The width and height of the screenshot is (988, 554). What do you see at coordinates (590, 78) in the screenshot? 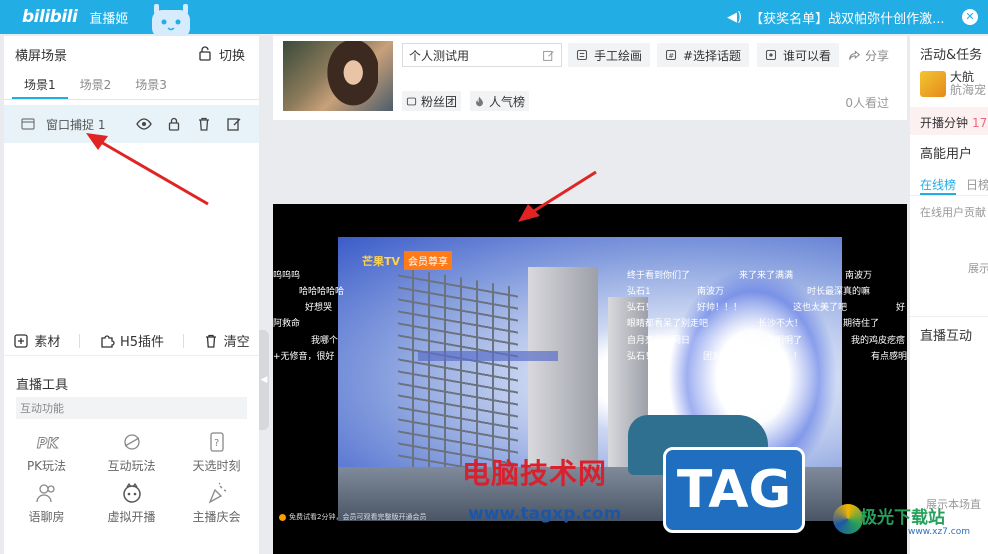
I see `room-info-bar: 个人测试用 手工绘画 # #选择话题 谁可以看 分享 粉丝团 人气榜 0人看过` at bounding box center [590, 78].